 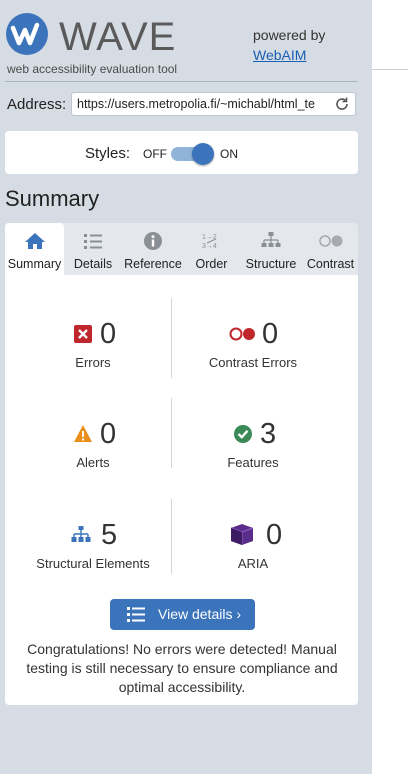 I want to click on tab-contrast-label: Contrast, so click(x=330, y=264).